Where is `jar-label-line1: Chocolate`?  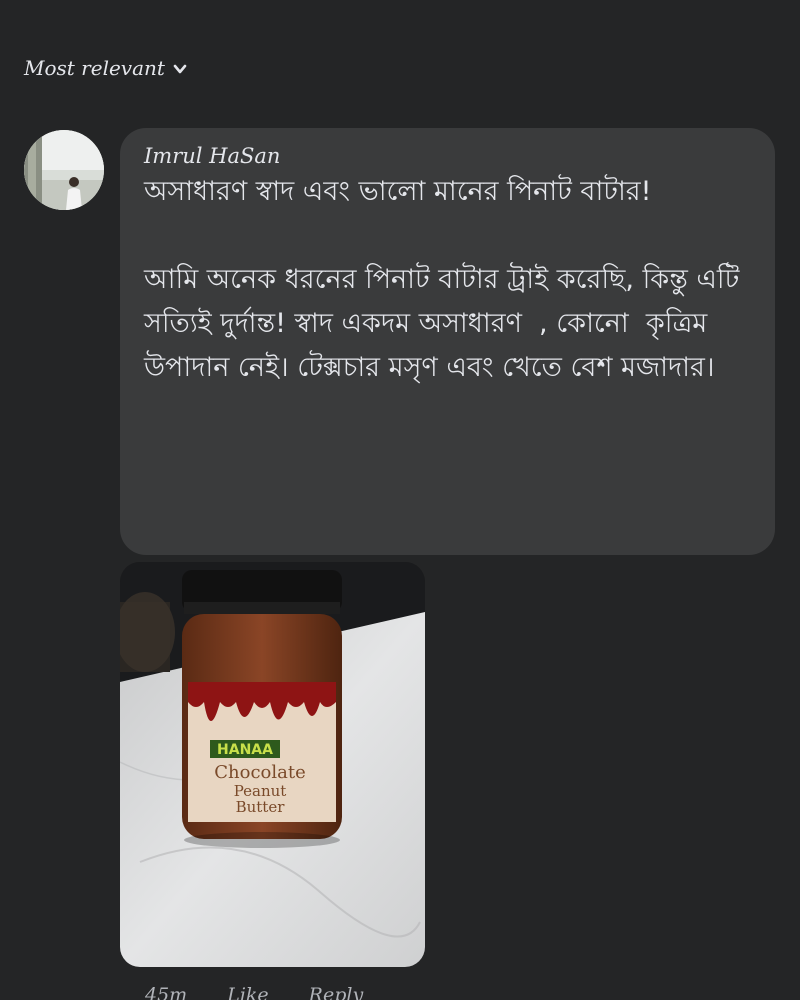
jar-label-line1: Chocolate is located at coordinates (260, 772).